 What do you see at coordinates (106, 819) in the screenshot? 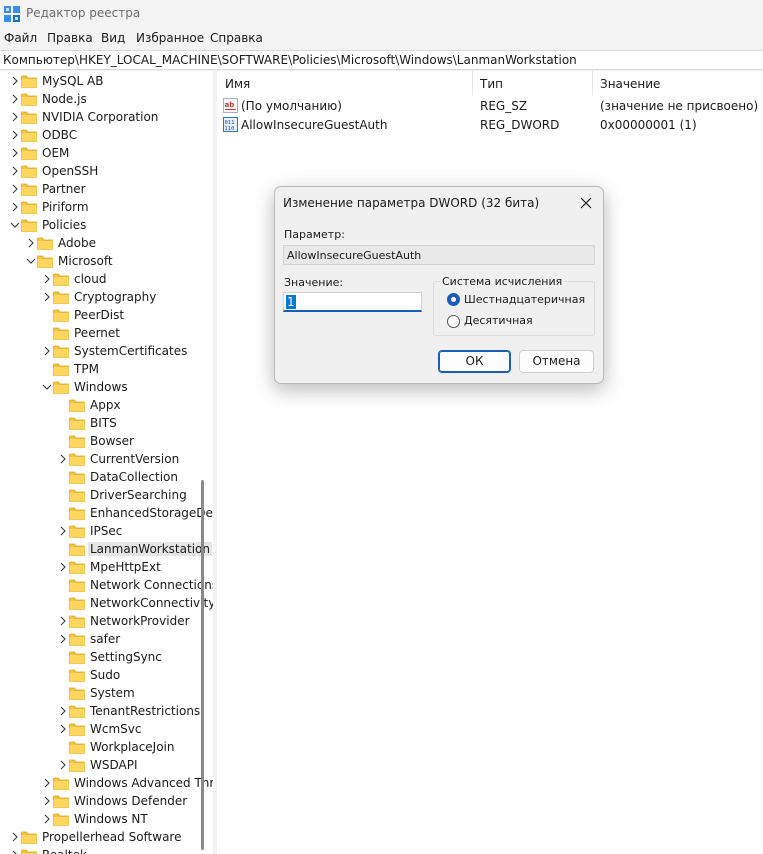
I see `tree-item: Windows NT` at bounding box center [106, 819].